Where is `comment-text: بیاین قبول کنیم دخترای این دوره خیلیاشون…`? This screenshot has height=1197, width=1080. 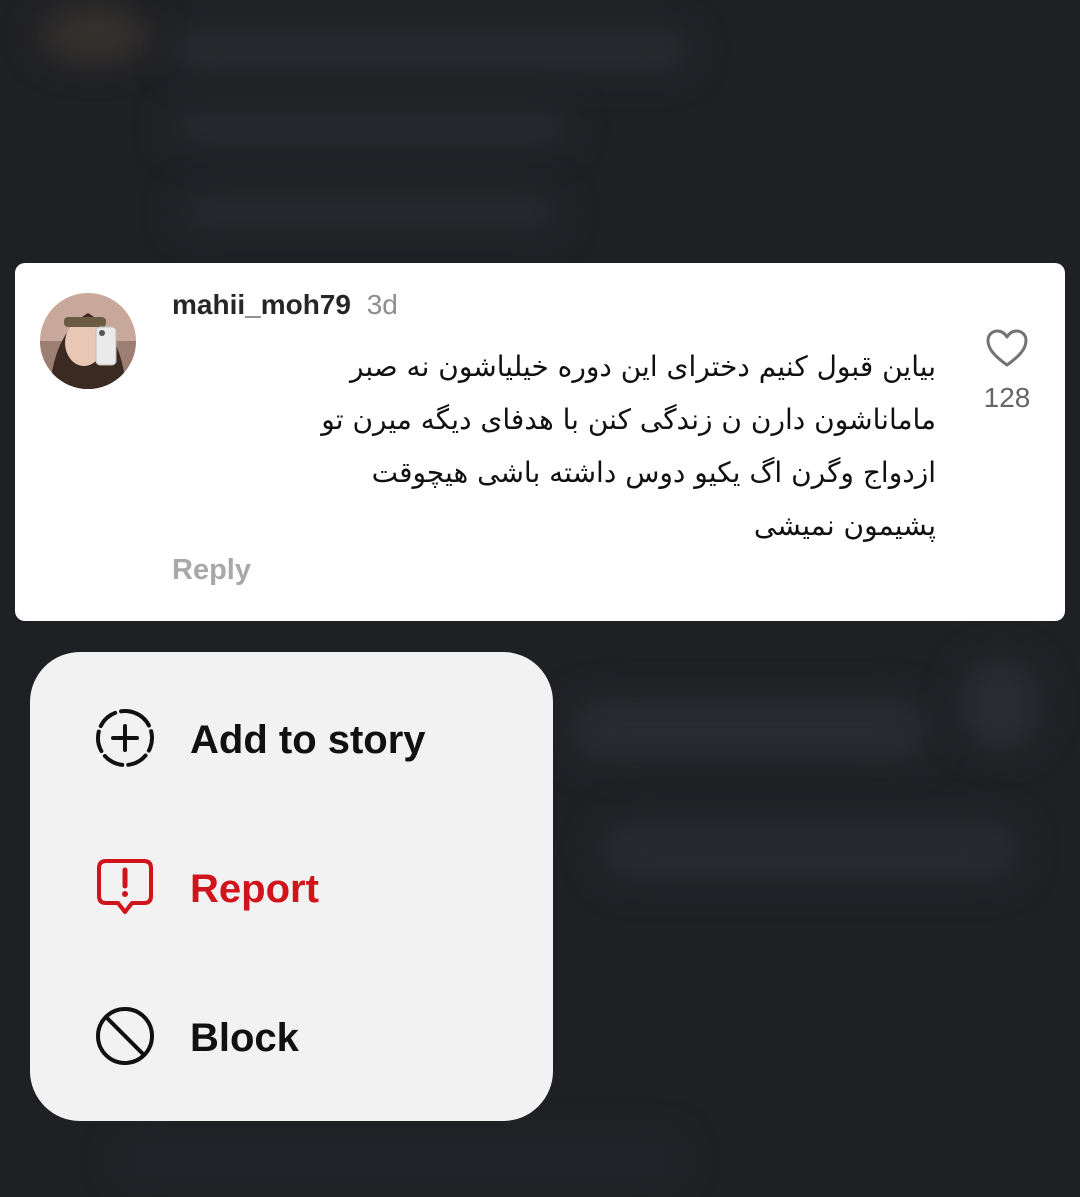 comment-text: بیاین قبول کنیم دخترای این دوره خیلیاشون… is located at coordinates (558, 446).